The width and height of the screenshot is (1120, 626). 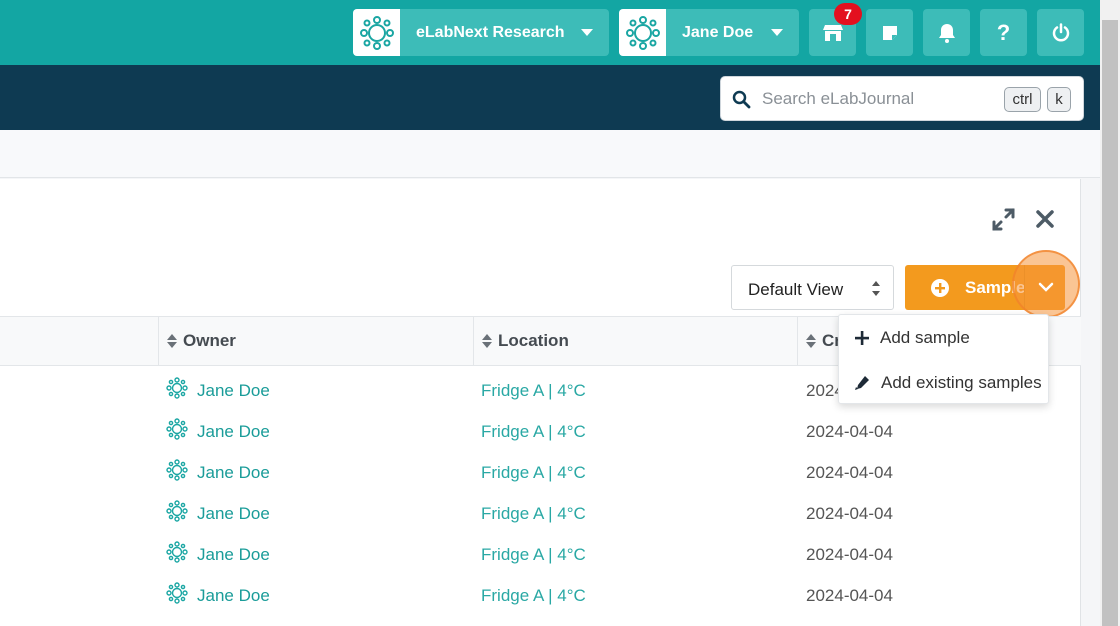 What do you see at coordinates (796, 289) in the screenshot?
I see `view-select-value: Default View` at bounding box center [796, 289].